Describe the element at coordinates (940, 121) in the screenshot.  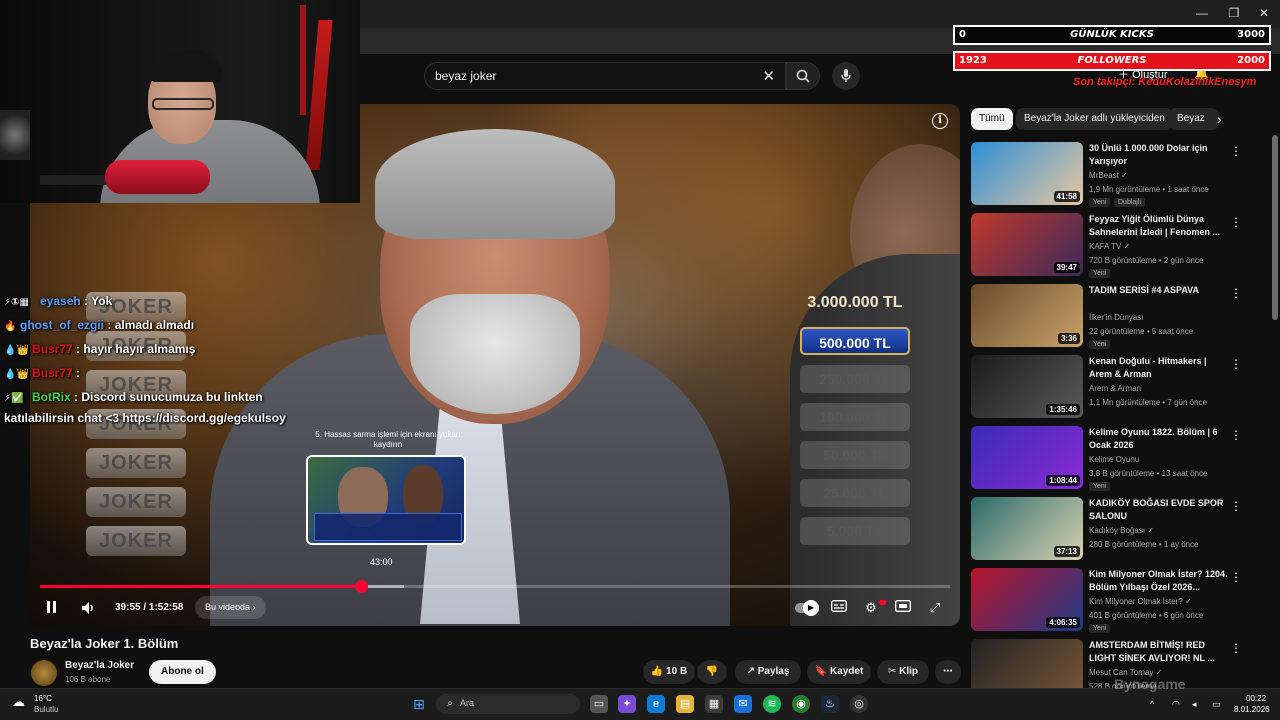
I see `info-icon: i` at that location.